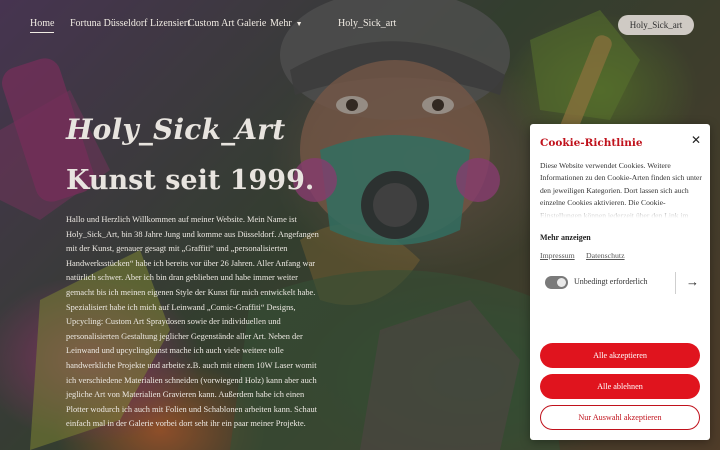 The image size is (720, 450). Describe the element at coordinates (565, 237) in the screenshot. I see `show-more-link: Mehr anzeigen` at that location.